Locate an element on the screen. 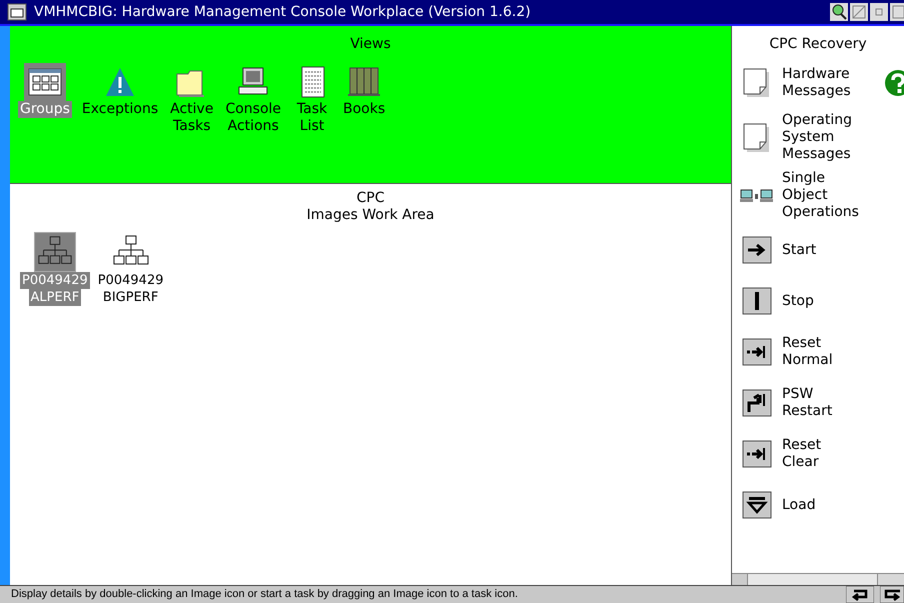 Image resolution: width=904 pixels, height=603 pixels. task-button: Single Object Operations is located at coordinates (807, 195).